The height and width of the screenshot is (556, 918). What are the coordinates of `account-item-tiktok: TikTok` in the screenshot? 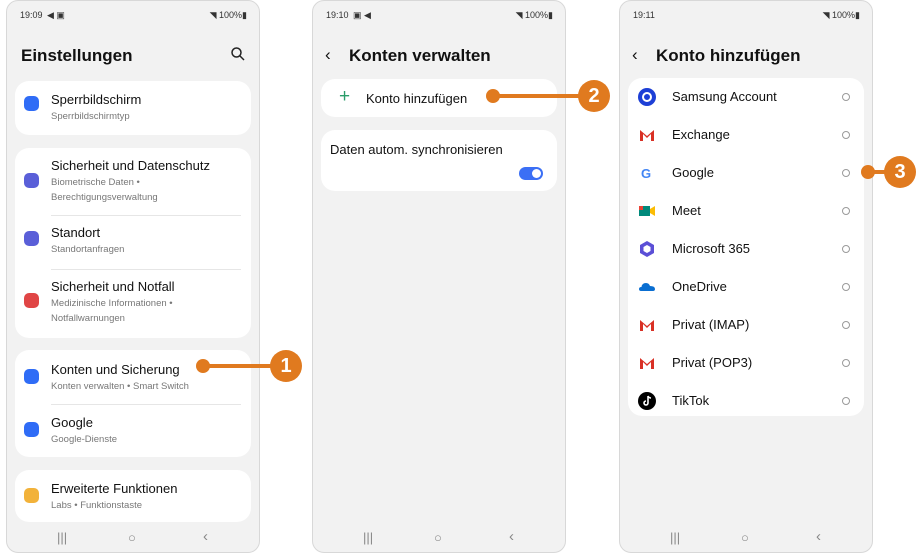 It's located at (746, 401).